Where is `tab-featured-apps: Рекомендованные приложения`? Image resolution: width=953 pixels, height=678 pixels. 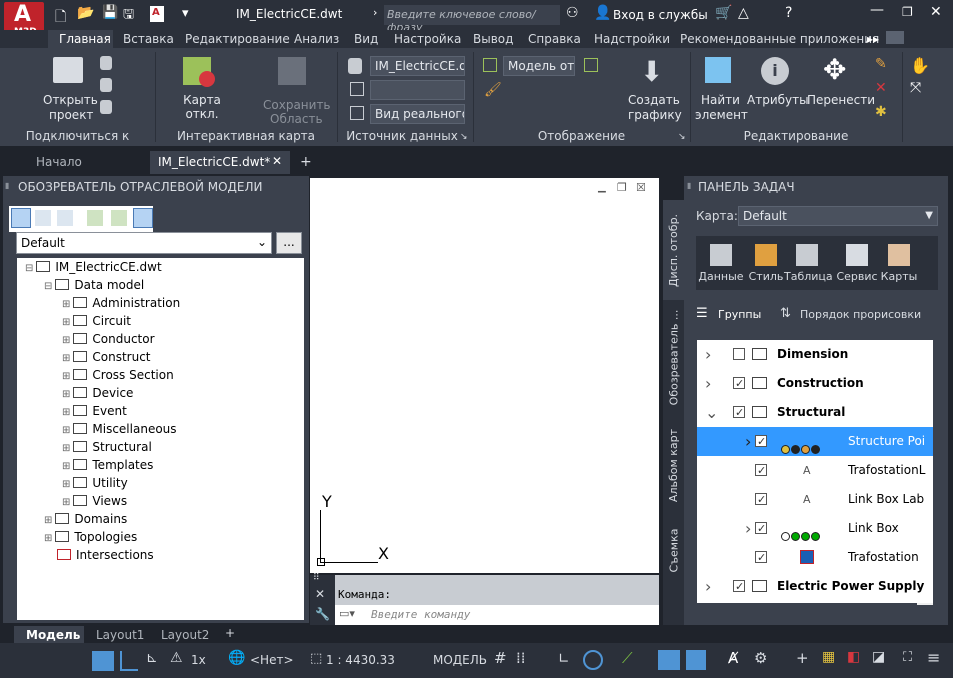
tab-featured-apps: Рекомендованные приложения is located at coordinates (779, 39).